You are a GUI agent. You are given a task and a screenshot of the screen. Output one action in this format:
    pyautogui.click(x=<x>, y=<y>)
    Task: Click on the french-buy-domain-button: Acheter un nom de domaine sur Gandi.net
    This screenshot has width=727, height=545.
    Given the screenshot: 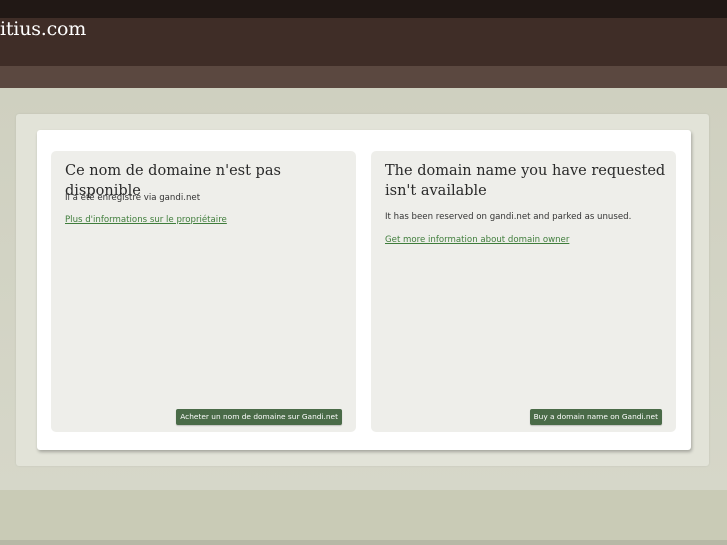 What is the action you would take?
    pyautogui.click(x=259, y=417)
    